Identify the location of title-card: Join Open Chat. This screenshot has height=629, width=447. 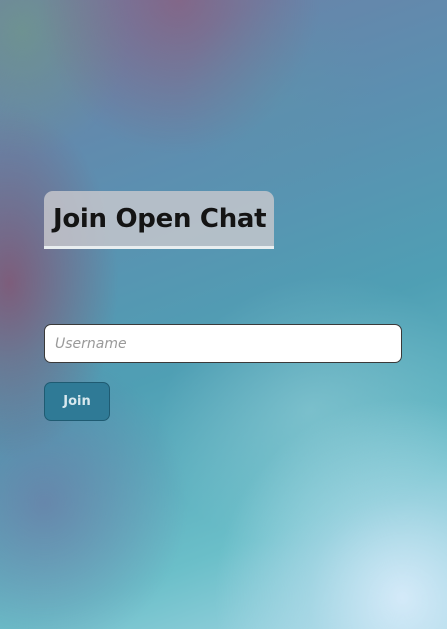
(159, 220).